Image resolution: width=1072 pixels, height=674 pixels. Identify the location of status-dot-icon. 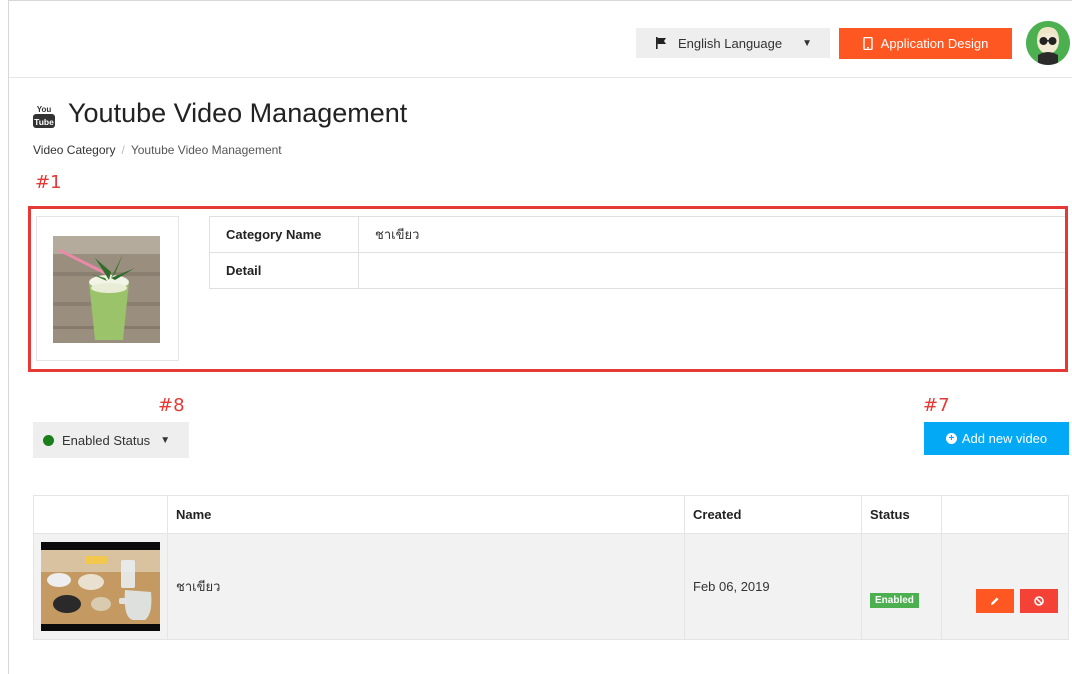
(48, 440).